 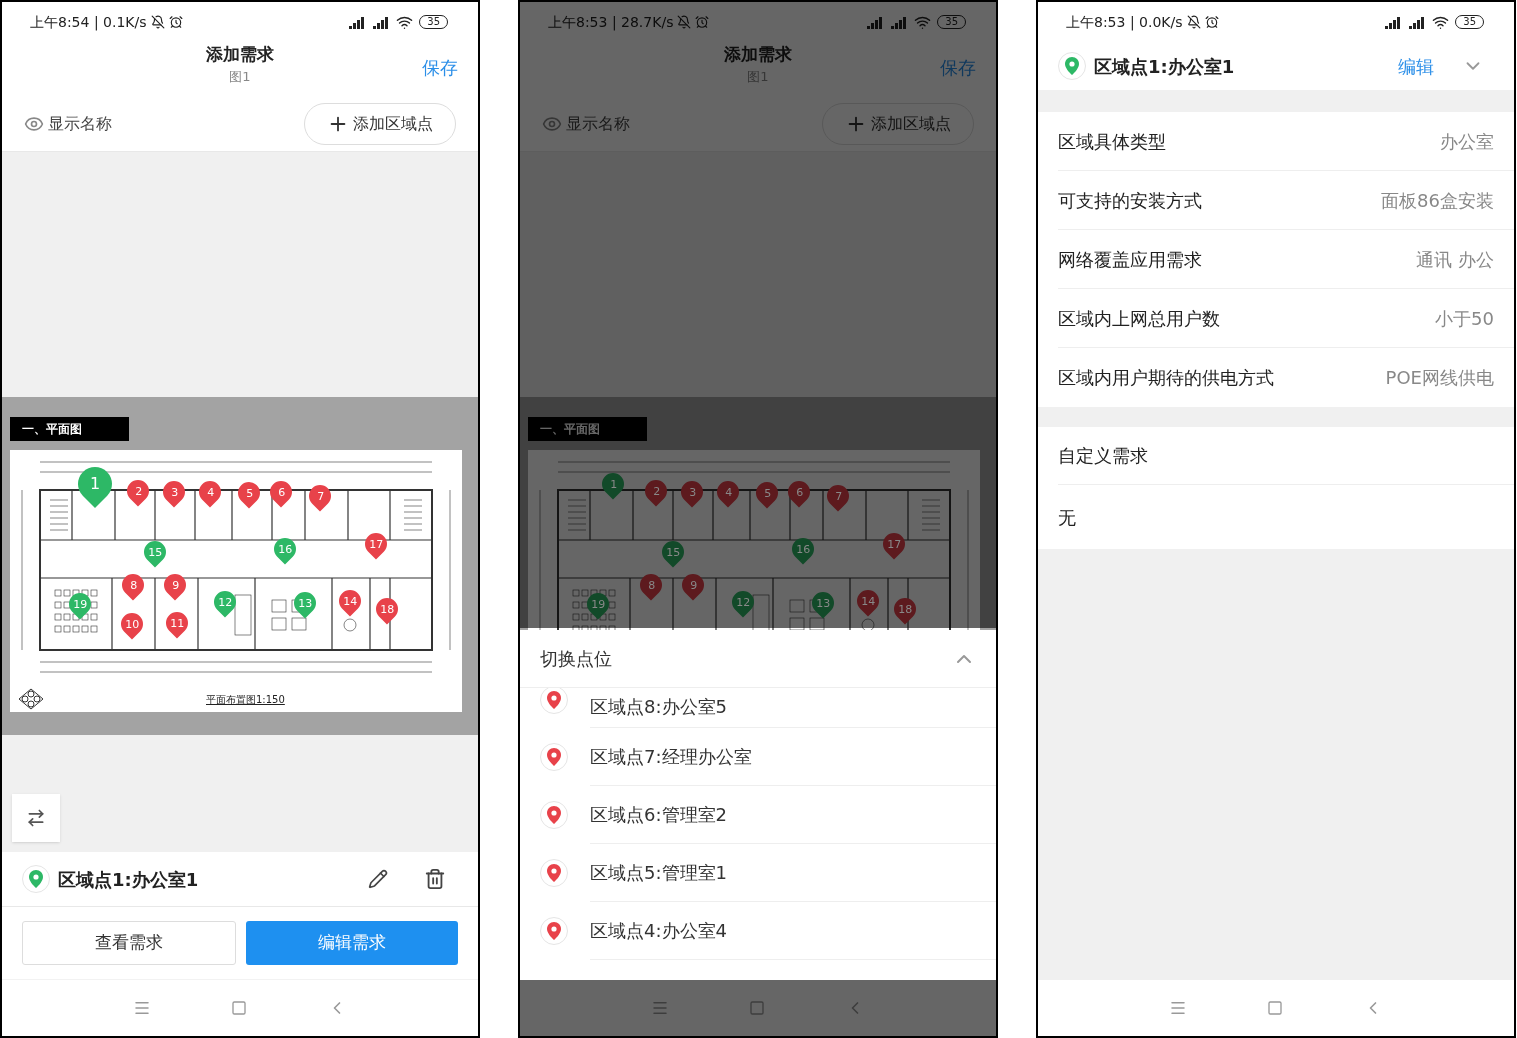 I want to click on edit-requirements-button: 编辑需求, so click(x=352, y=943).